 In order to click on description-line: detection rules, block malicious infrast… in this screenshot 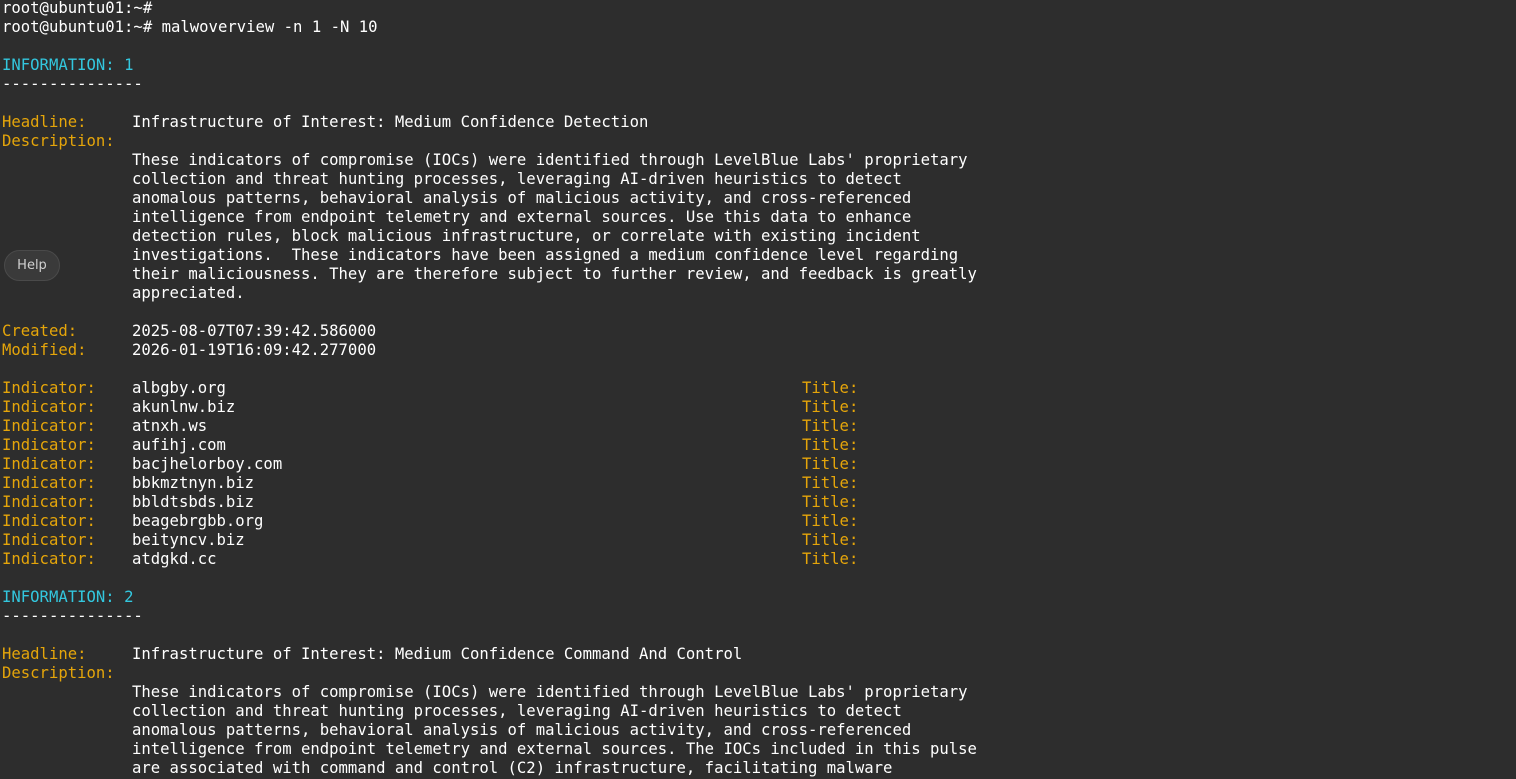, I will do `click(526, 236)`.